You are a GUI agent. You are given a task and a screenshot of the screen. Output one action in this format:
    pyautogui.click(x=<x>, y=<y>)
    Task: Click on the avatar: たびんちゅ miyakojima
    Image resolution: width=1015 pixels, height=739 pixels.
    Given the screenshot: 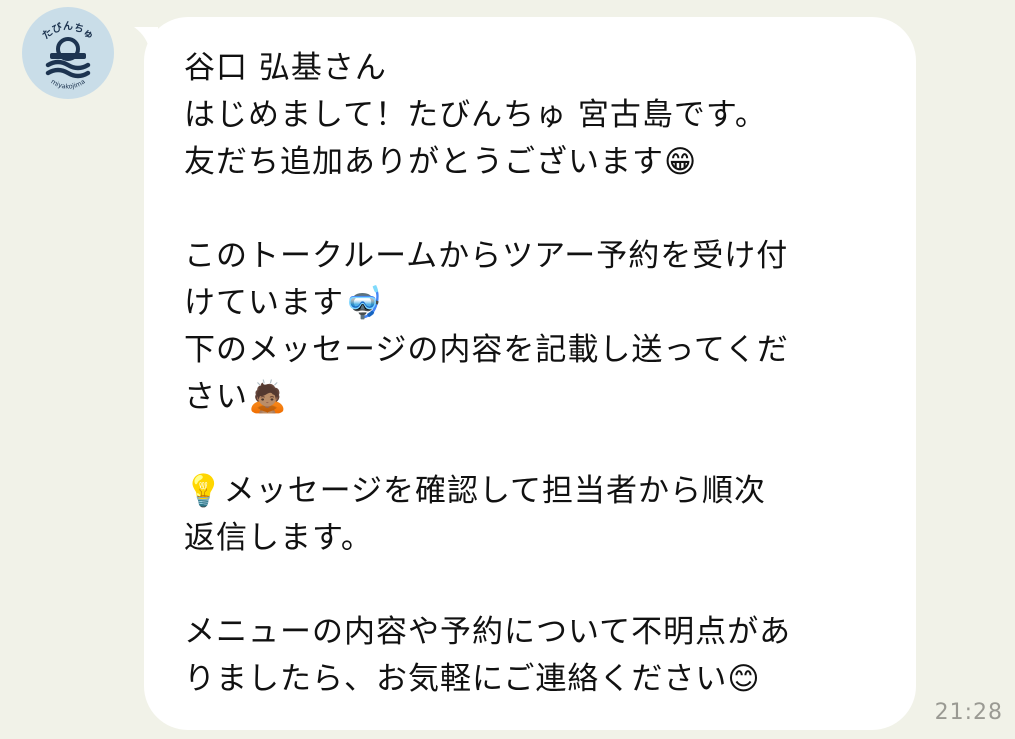 What is the action you would take?
    pyautogui.click(x=68, y=53)
    